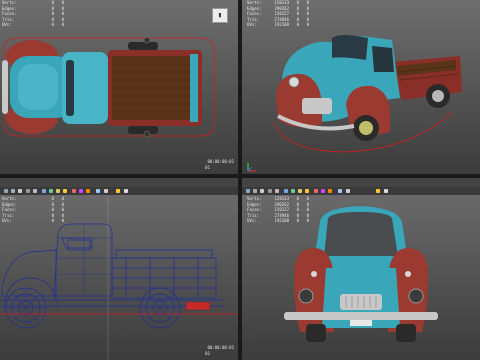 This screenshot has width=480, height=360. What do you see at coordinates (220, 15) in the screenshot?
I see `panel-layout-button: ▮` at bounding box center [220, 15].